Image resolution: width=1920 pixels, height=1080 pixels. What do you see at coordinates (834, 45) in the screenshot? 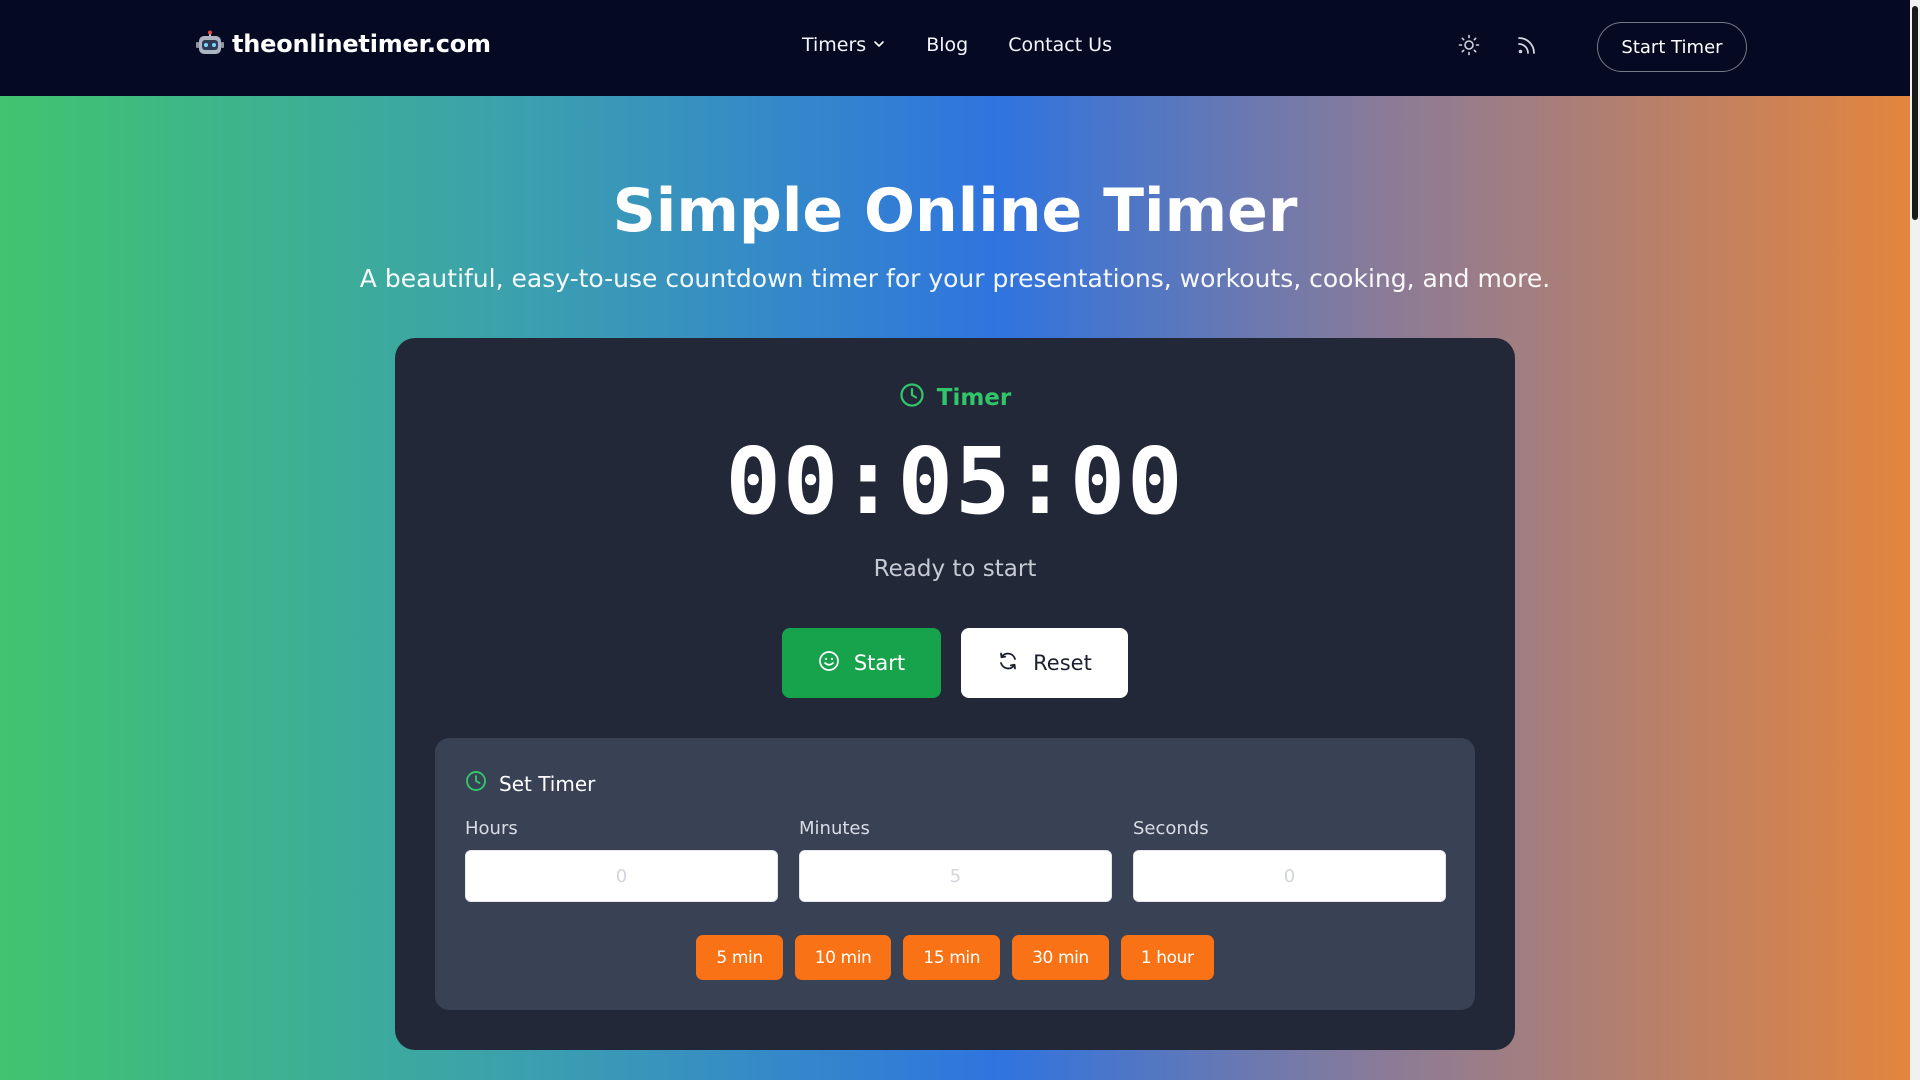
I see `nav-link-timers-label: Timers` at bounding box center [834, 45].